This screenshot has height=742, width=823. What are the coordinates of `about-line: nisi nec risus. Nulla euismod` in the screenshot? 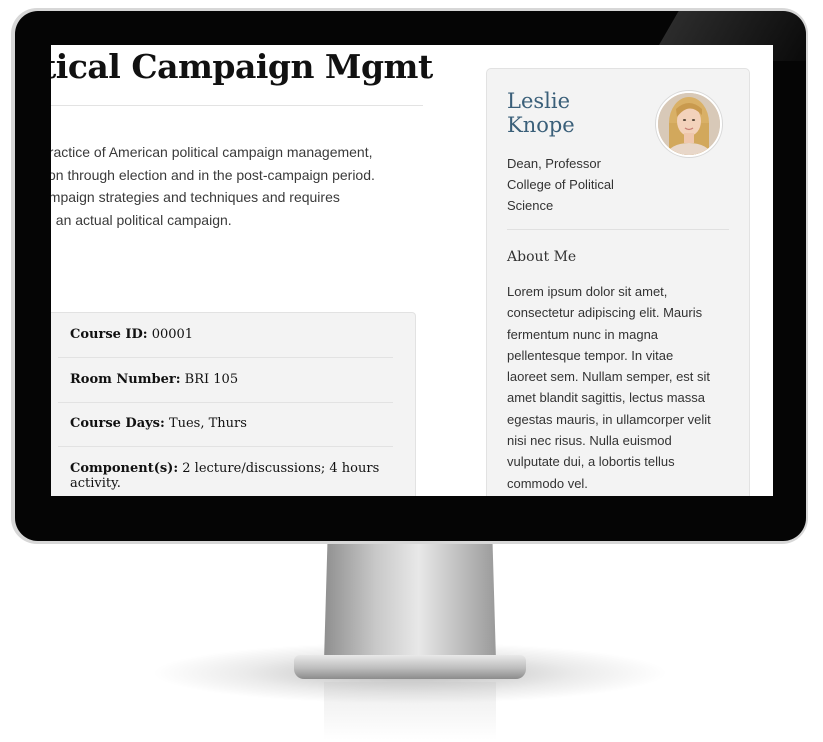 It's located at (589, 441).